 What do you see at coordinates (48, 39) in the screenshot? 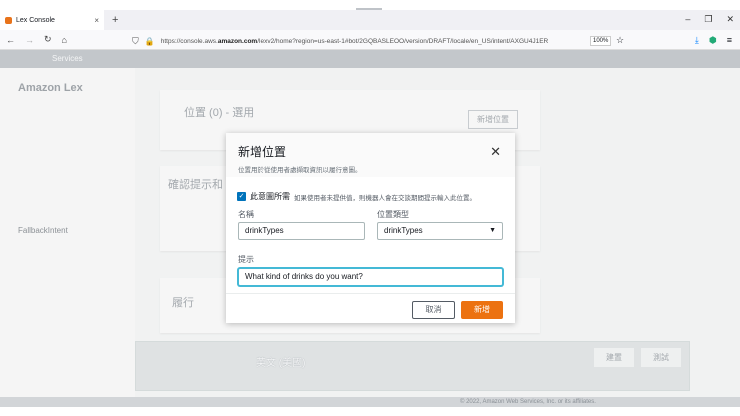
I see `reload-icon: ↻` at bounding box center [48, 39].